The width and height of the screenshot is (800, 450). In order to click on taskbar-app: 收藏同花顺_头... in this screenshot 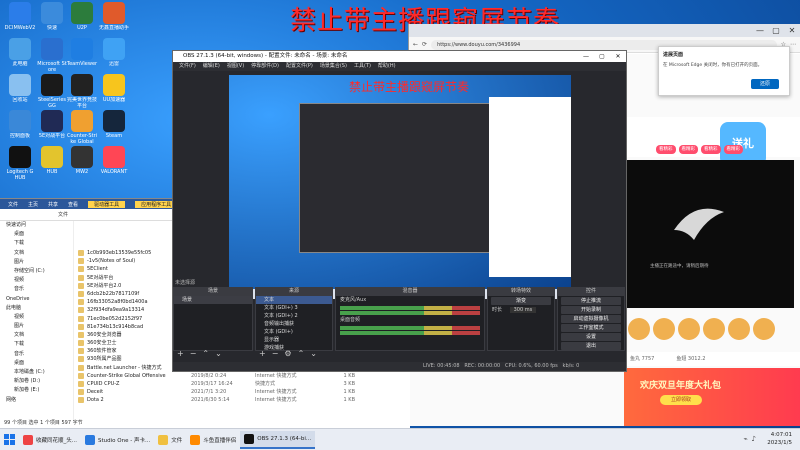, I will do `click(50, 440)`.